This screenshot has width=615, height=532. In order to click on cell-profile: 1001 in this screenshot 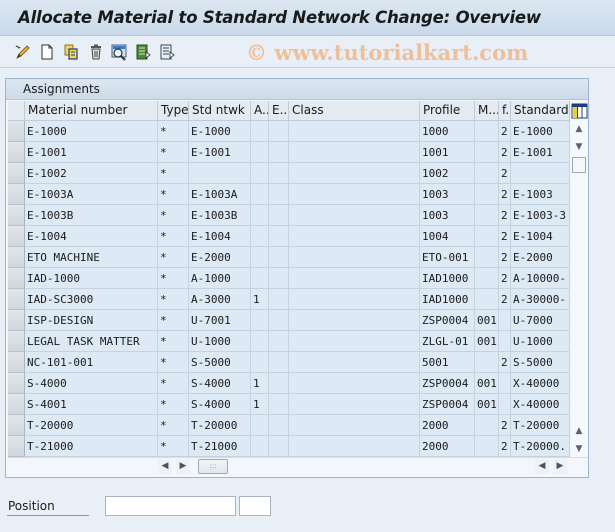, I will do `click(447, 152)`.